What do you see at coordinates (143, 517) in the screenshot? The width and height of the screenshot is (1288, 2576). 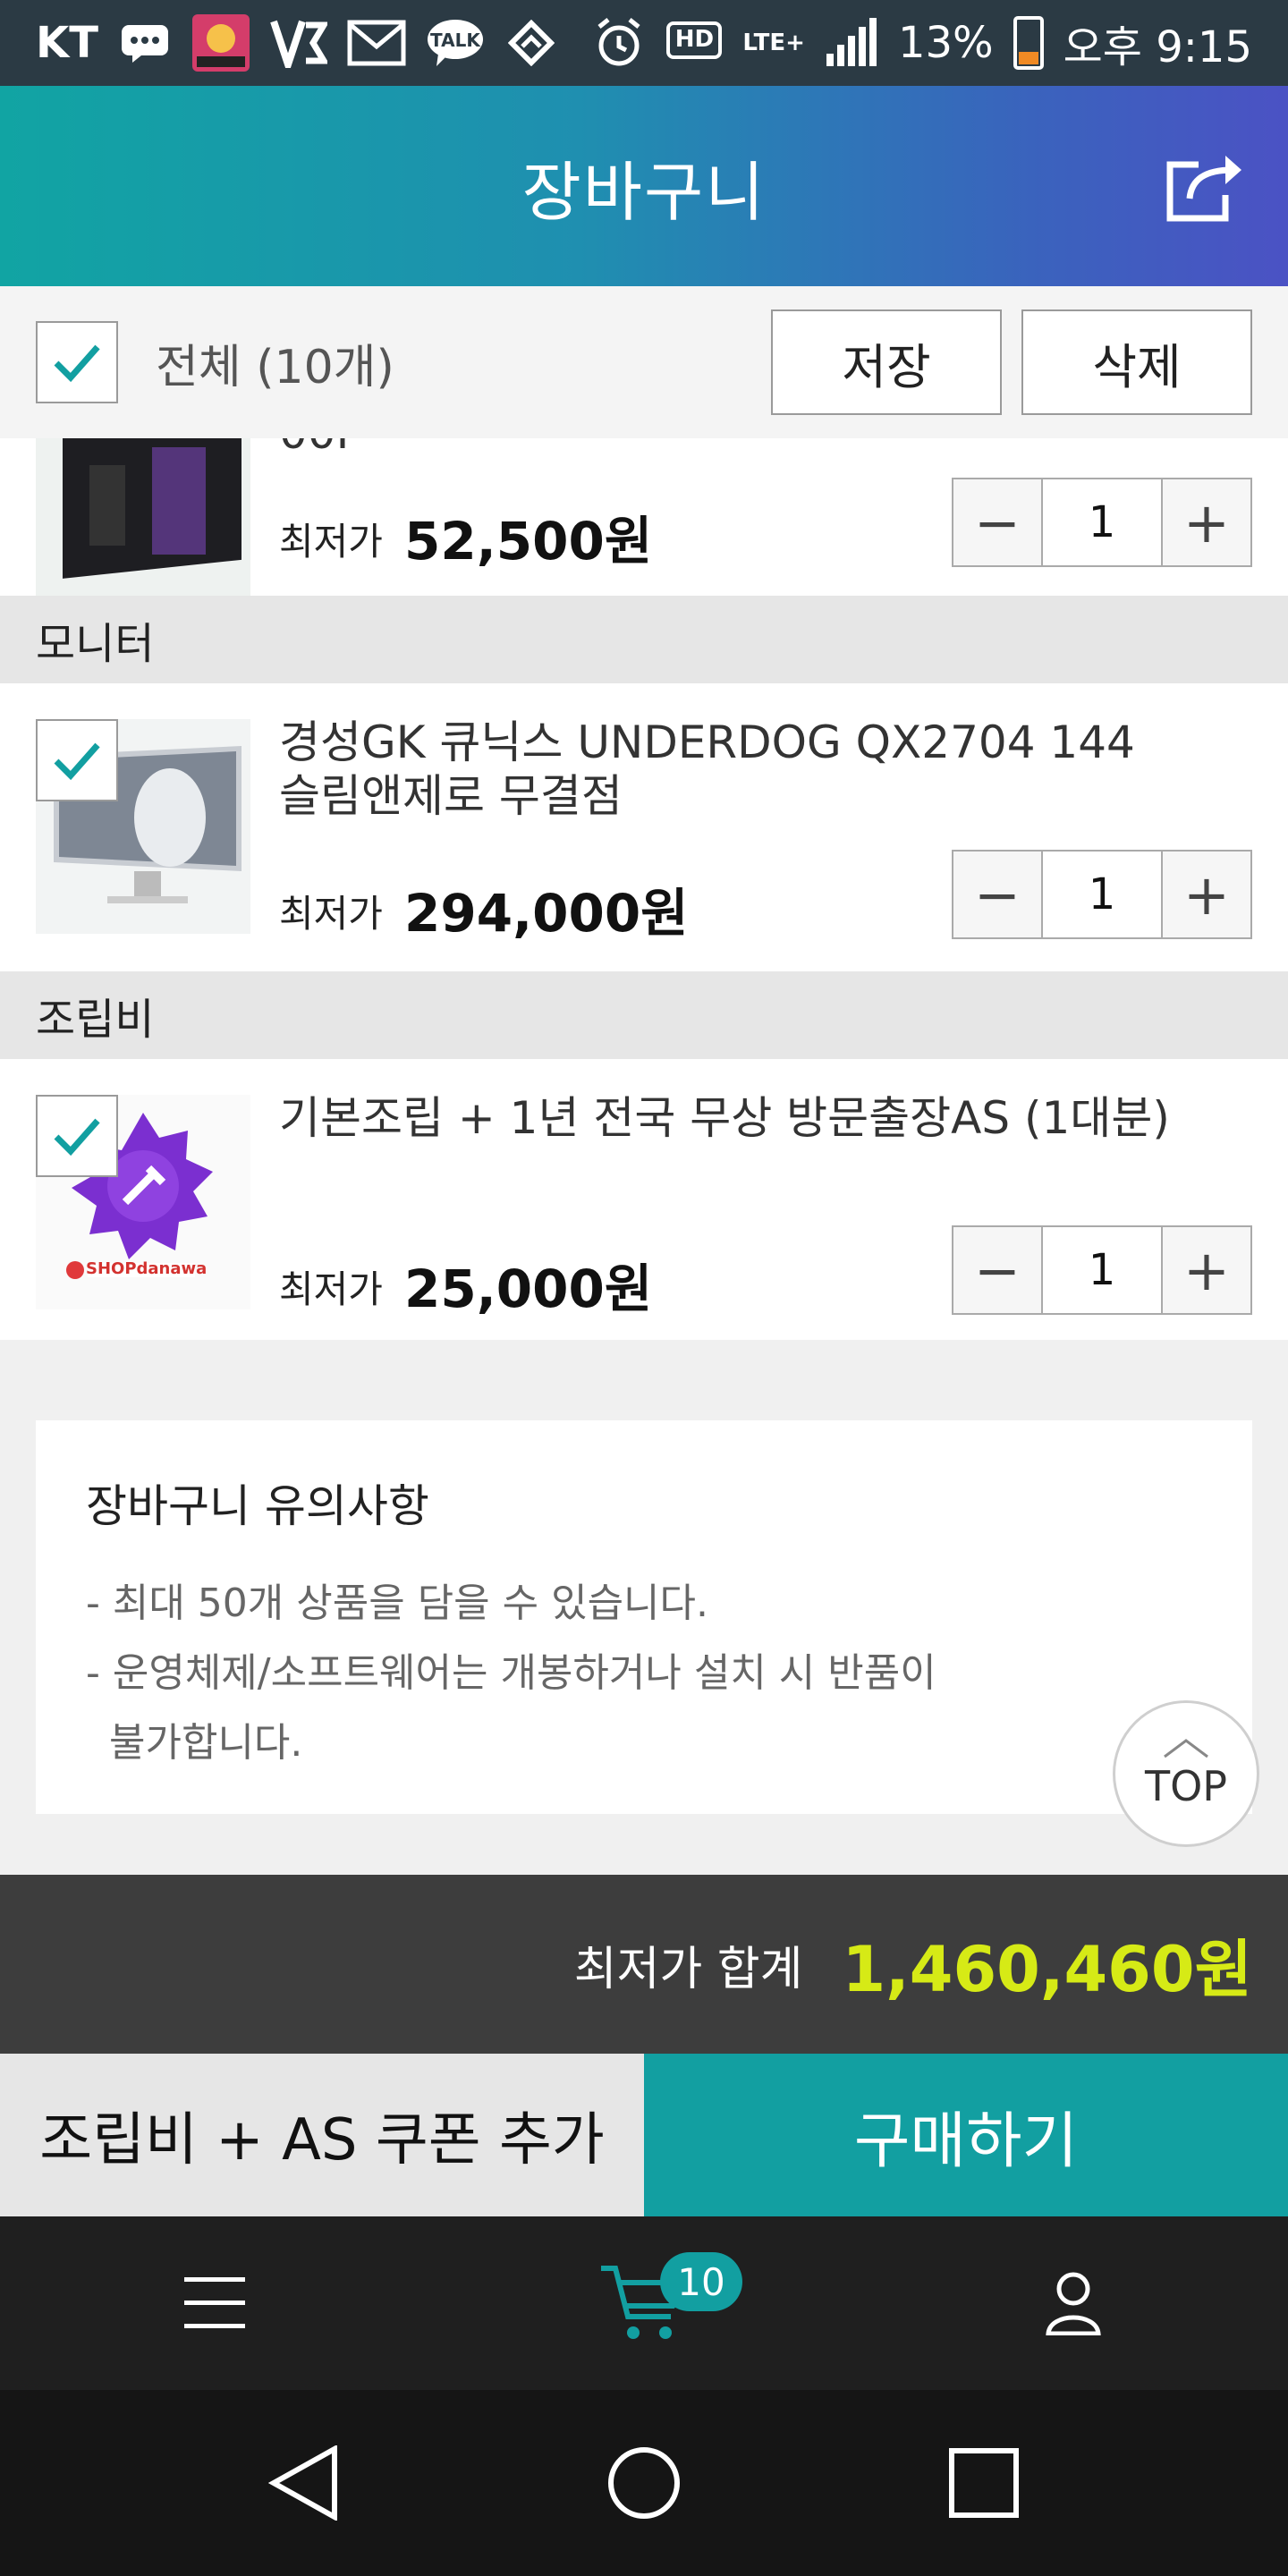 I see `product-image` at bounding box center [143, 517].